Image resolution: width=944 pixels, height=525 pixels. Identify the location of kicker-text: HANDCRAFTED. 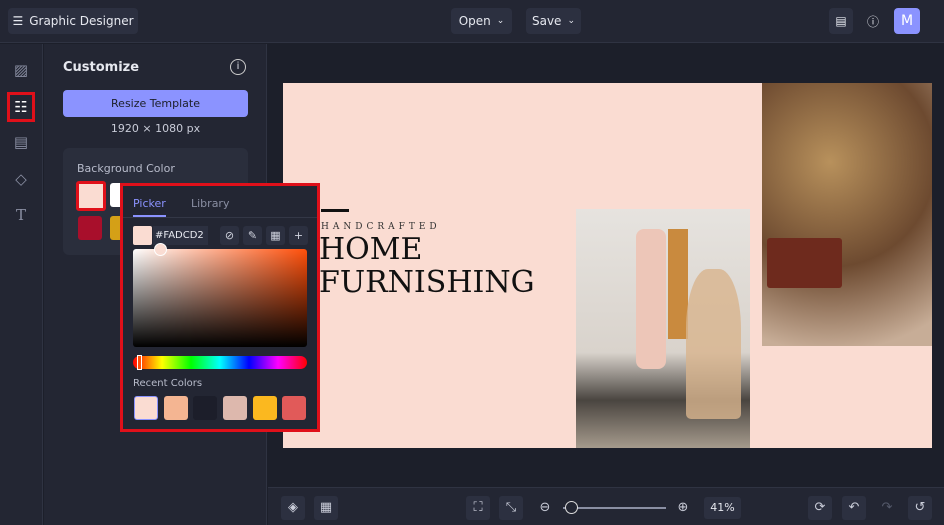
(381, 227).